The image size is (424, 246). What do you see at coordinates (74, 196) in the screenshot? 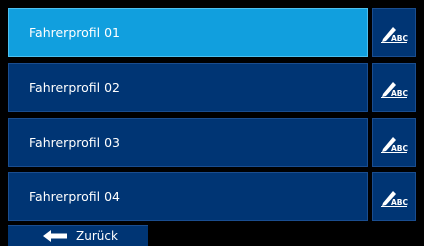
I see `profile-label: Fahrerprofil 04` at bounding box center [74, 196].